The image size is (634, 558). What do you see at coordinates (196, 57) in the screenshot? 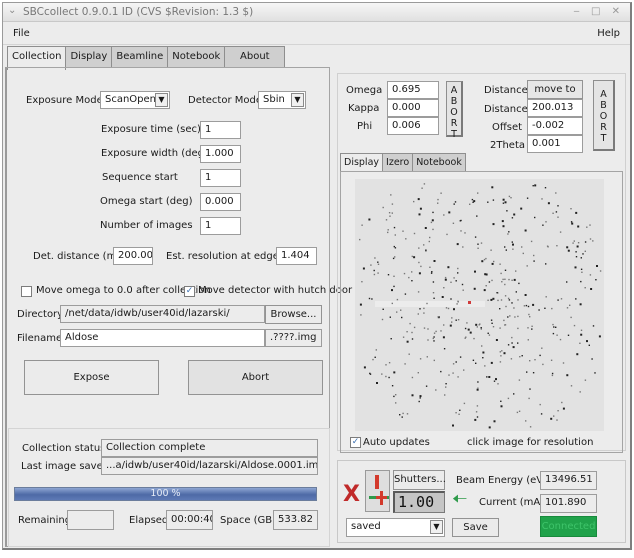
I see `tab-notebook: Notebook` at bounding box center [196, 57].